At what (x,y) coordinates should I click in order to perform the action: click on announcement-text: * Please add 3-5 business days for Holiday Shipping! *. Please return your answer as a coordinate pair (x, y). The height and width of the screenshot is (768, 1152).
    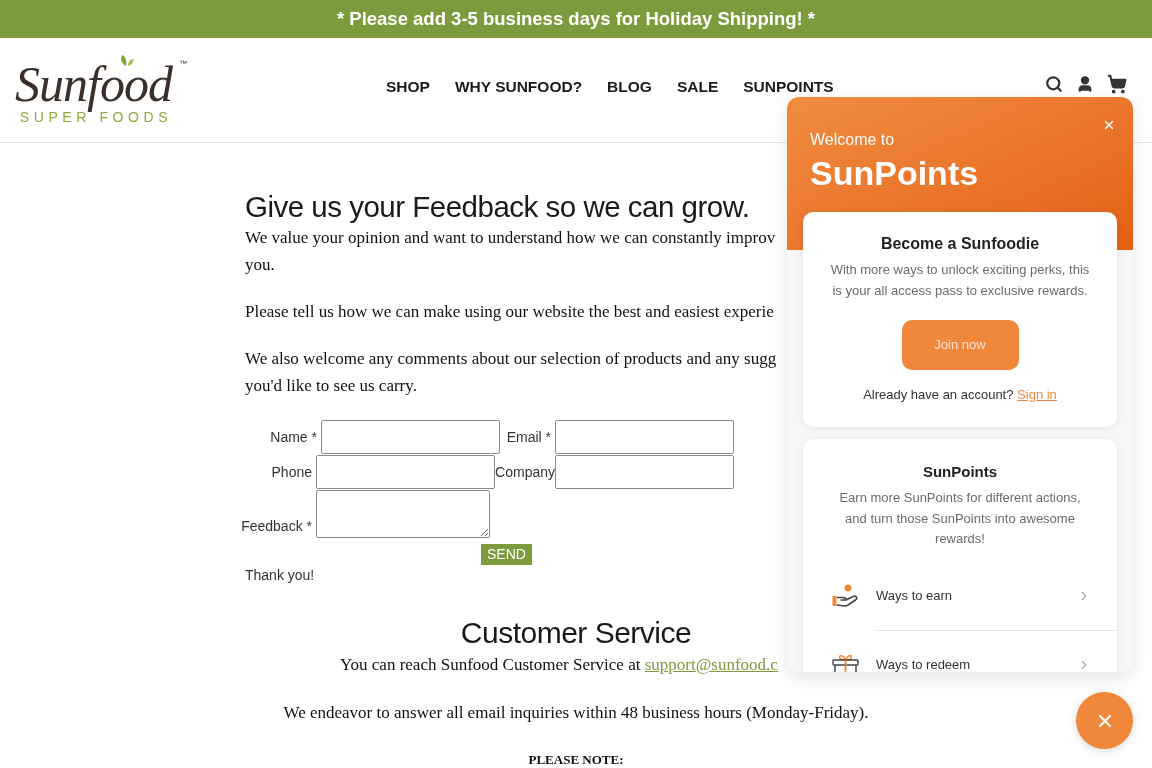
    Looking at the image, I should click on (575, 19).